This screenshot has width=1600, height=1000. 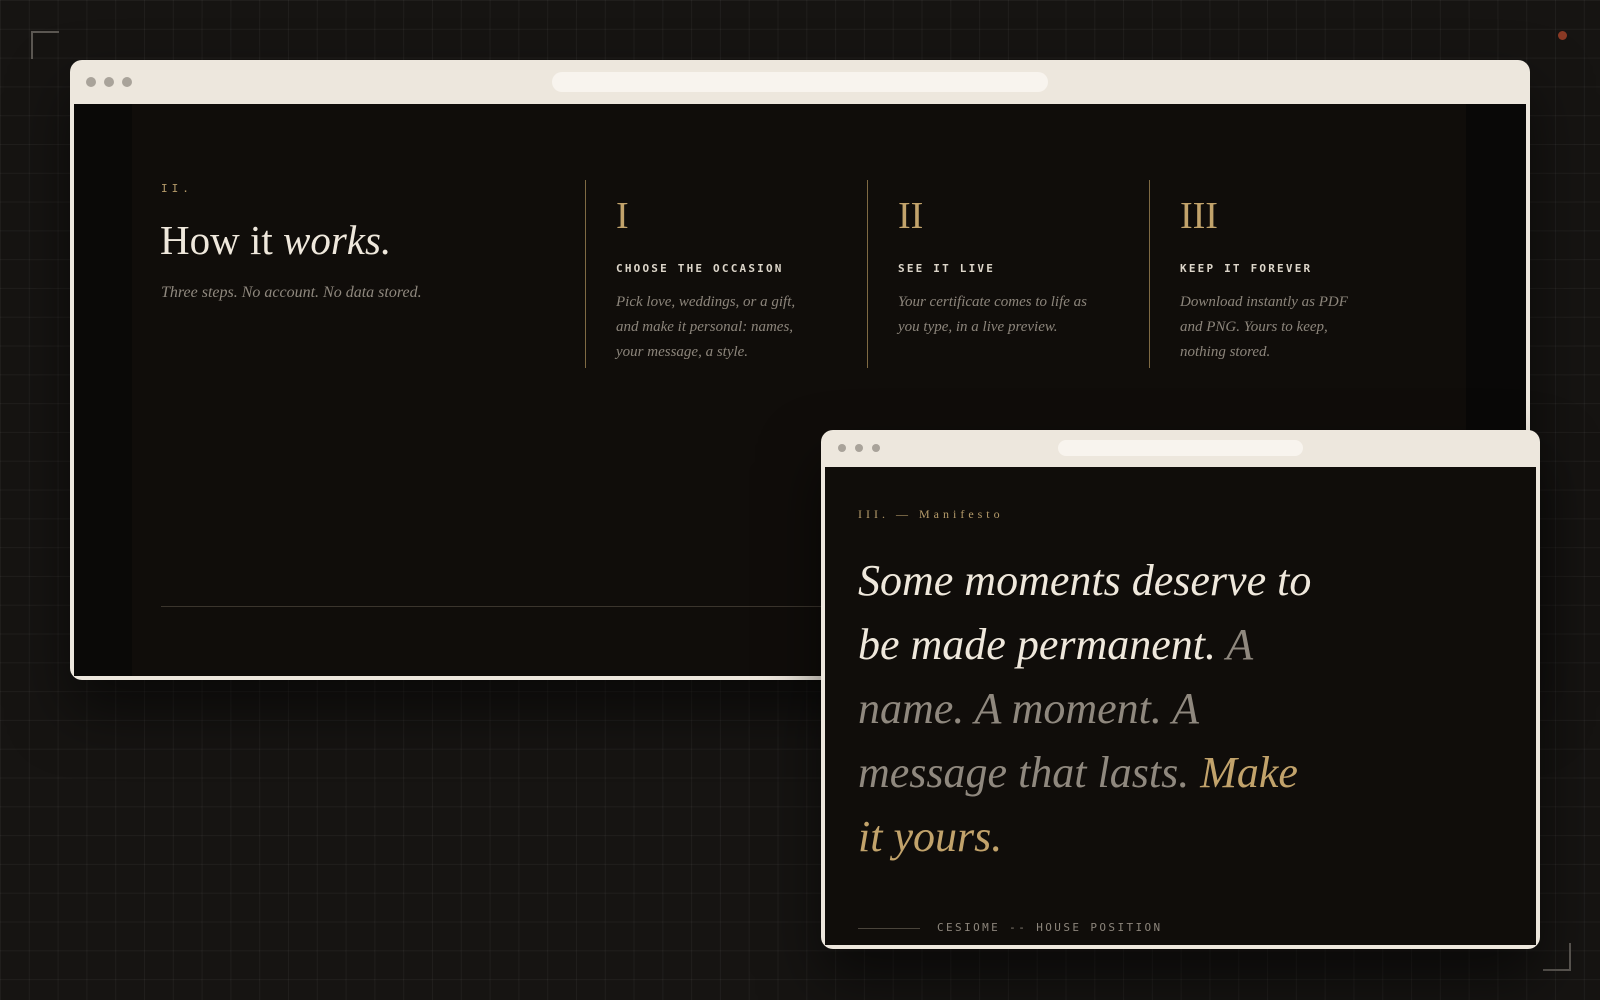 What do you see at coordinates (947, 268) in the screenshot?
I see `step-title: SEE IT LIVE` at bounding box center [947, 268].